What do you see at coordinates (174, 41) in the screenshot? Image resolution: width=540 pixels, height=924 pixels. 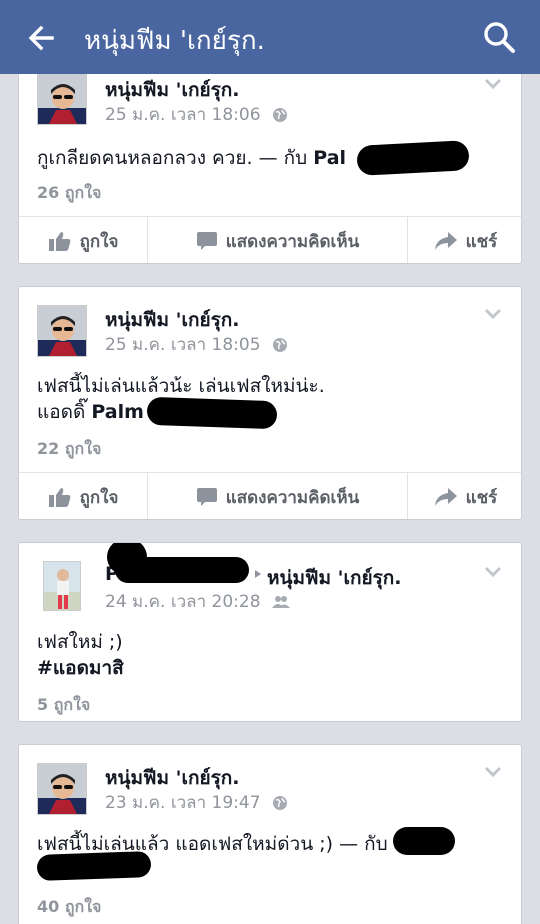 I see `page-title: หนุ่มฟีม 'เกย์รุก.` at bounding box center [174, 41].